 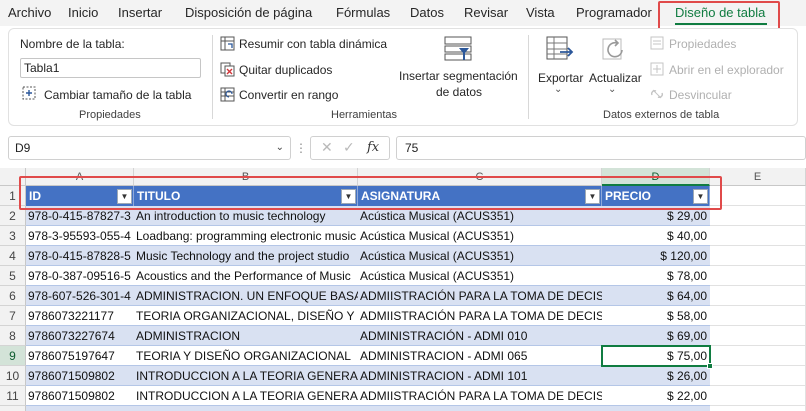 What do you see at coordinates (13, 236) in the screenshot?
I see `row-header-3: 3` at bounding box center [13, 236].